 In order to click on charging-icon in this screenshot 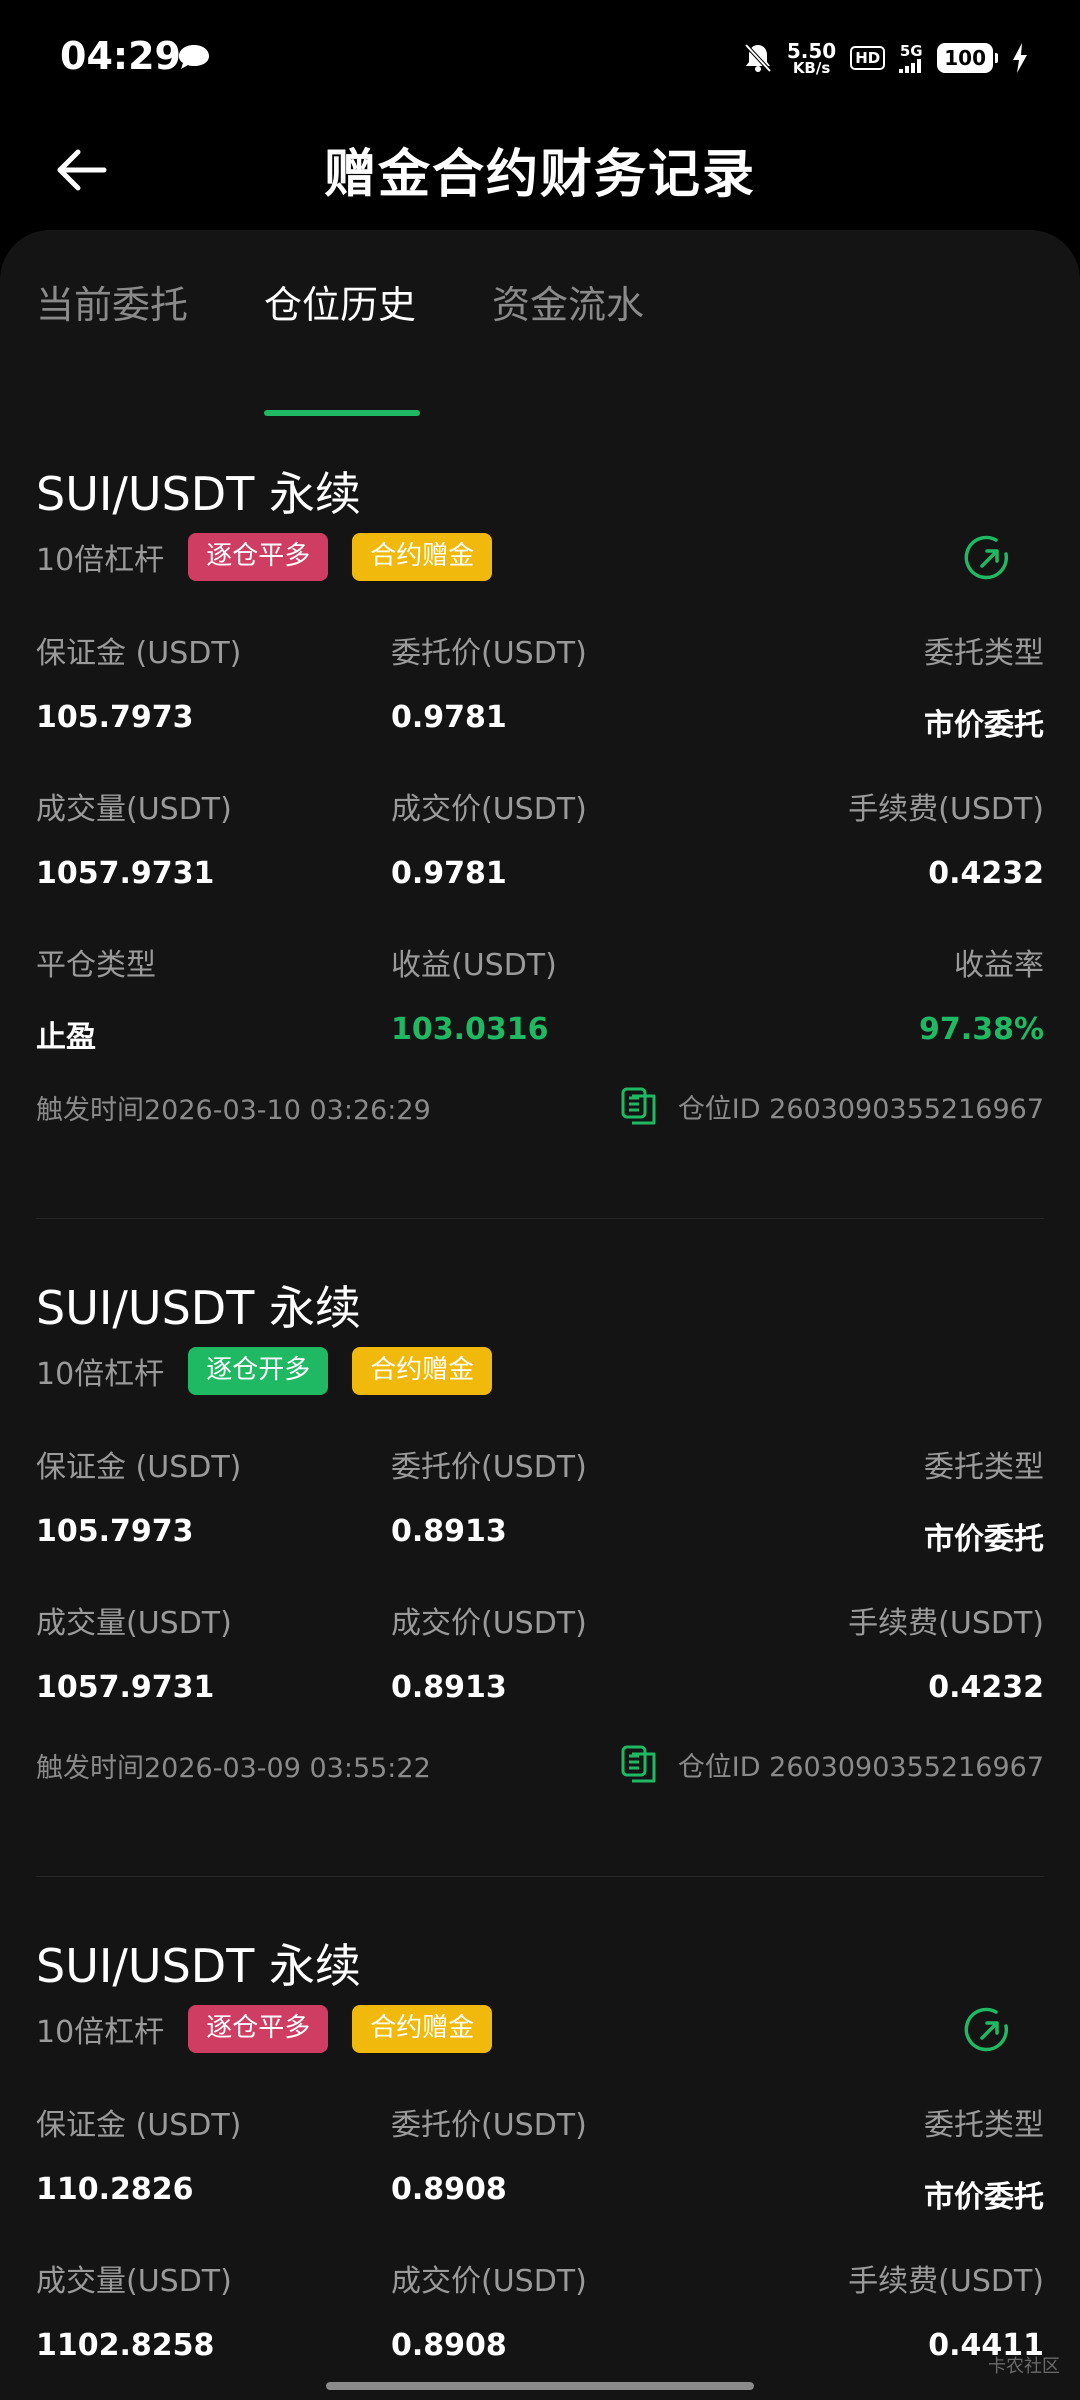, I will do `click(1020, 58)`.